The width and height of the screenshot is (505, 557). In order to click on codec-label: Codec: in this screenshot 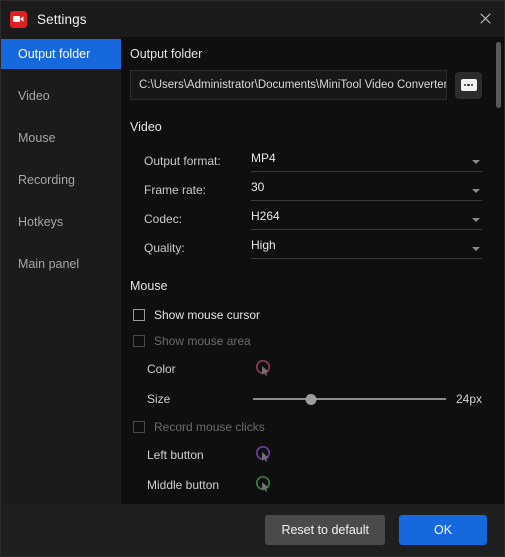, I will do `click(163, 219)`.